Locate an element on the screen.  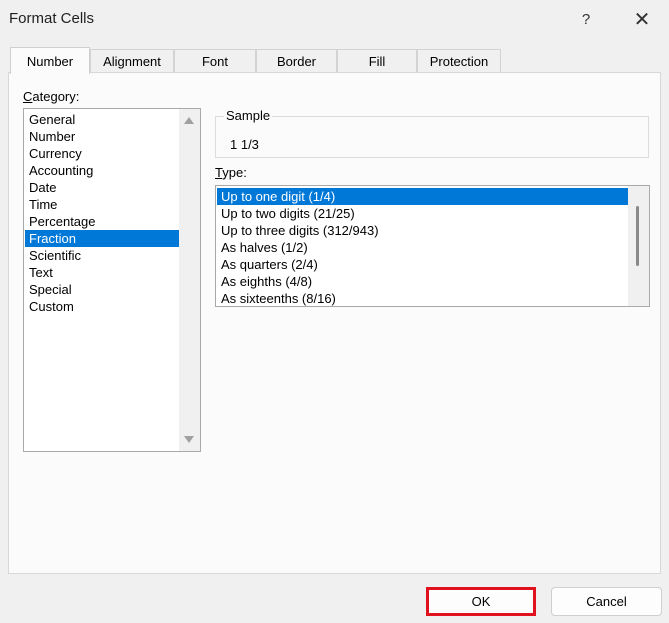
close-icon: ✕ is located at coordinates (642, 19).